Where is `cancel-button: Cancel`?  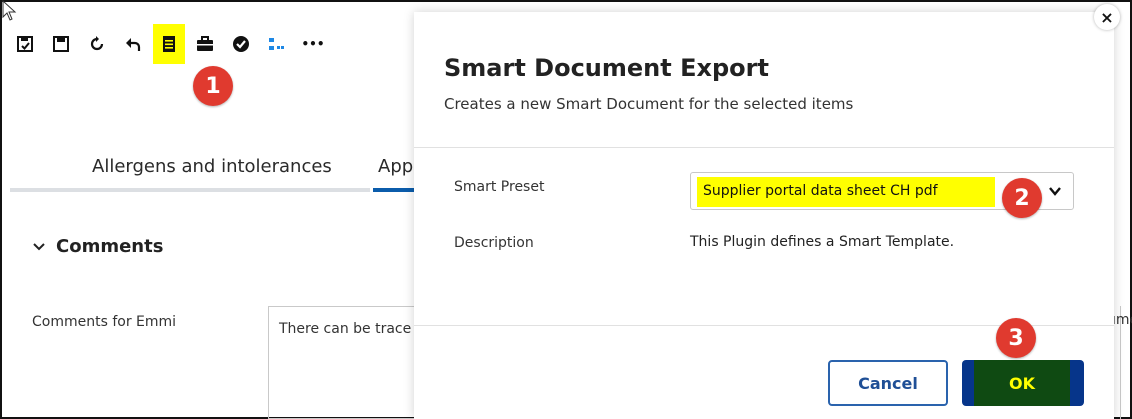 cancel-button: Cancel is located at coordinates (888, 383).